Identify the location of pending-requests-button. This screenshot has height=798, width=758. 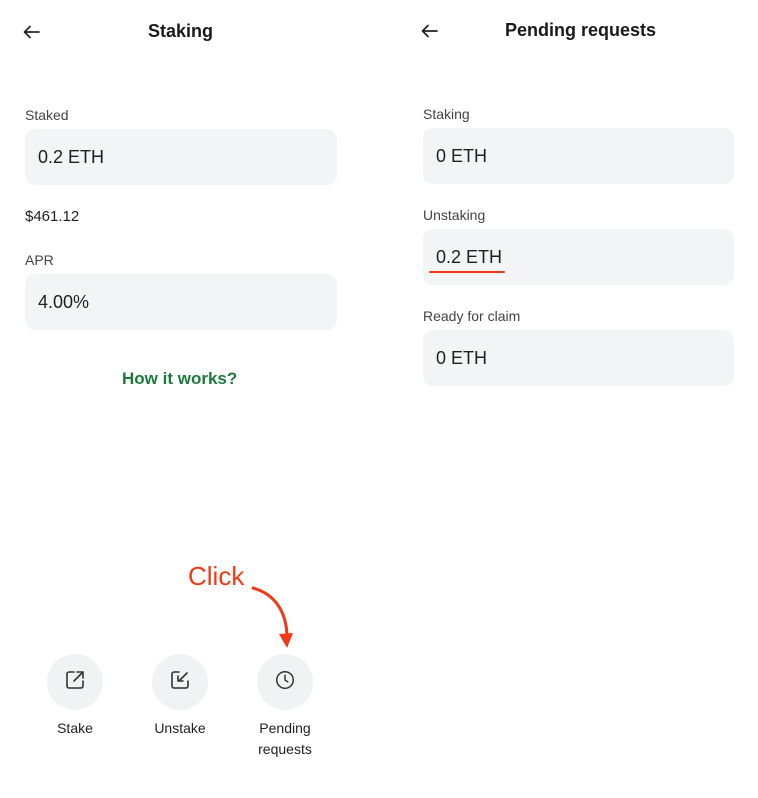
(285, 682).